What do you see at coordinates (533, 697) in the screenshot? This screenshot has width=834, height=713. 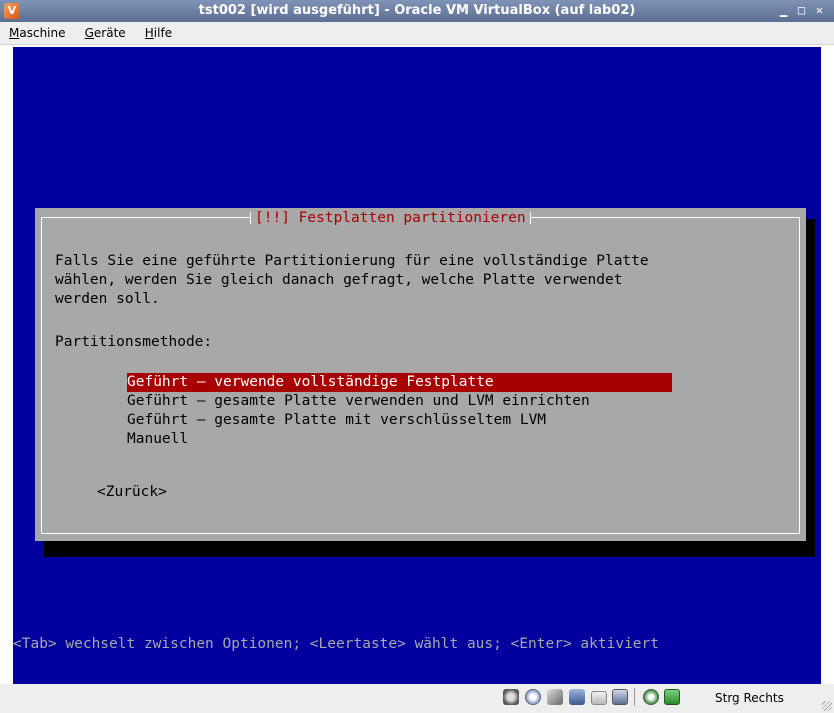 I see `optical-drive-icon` at bounding box center [533, 697].